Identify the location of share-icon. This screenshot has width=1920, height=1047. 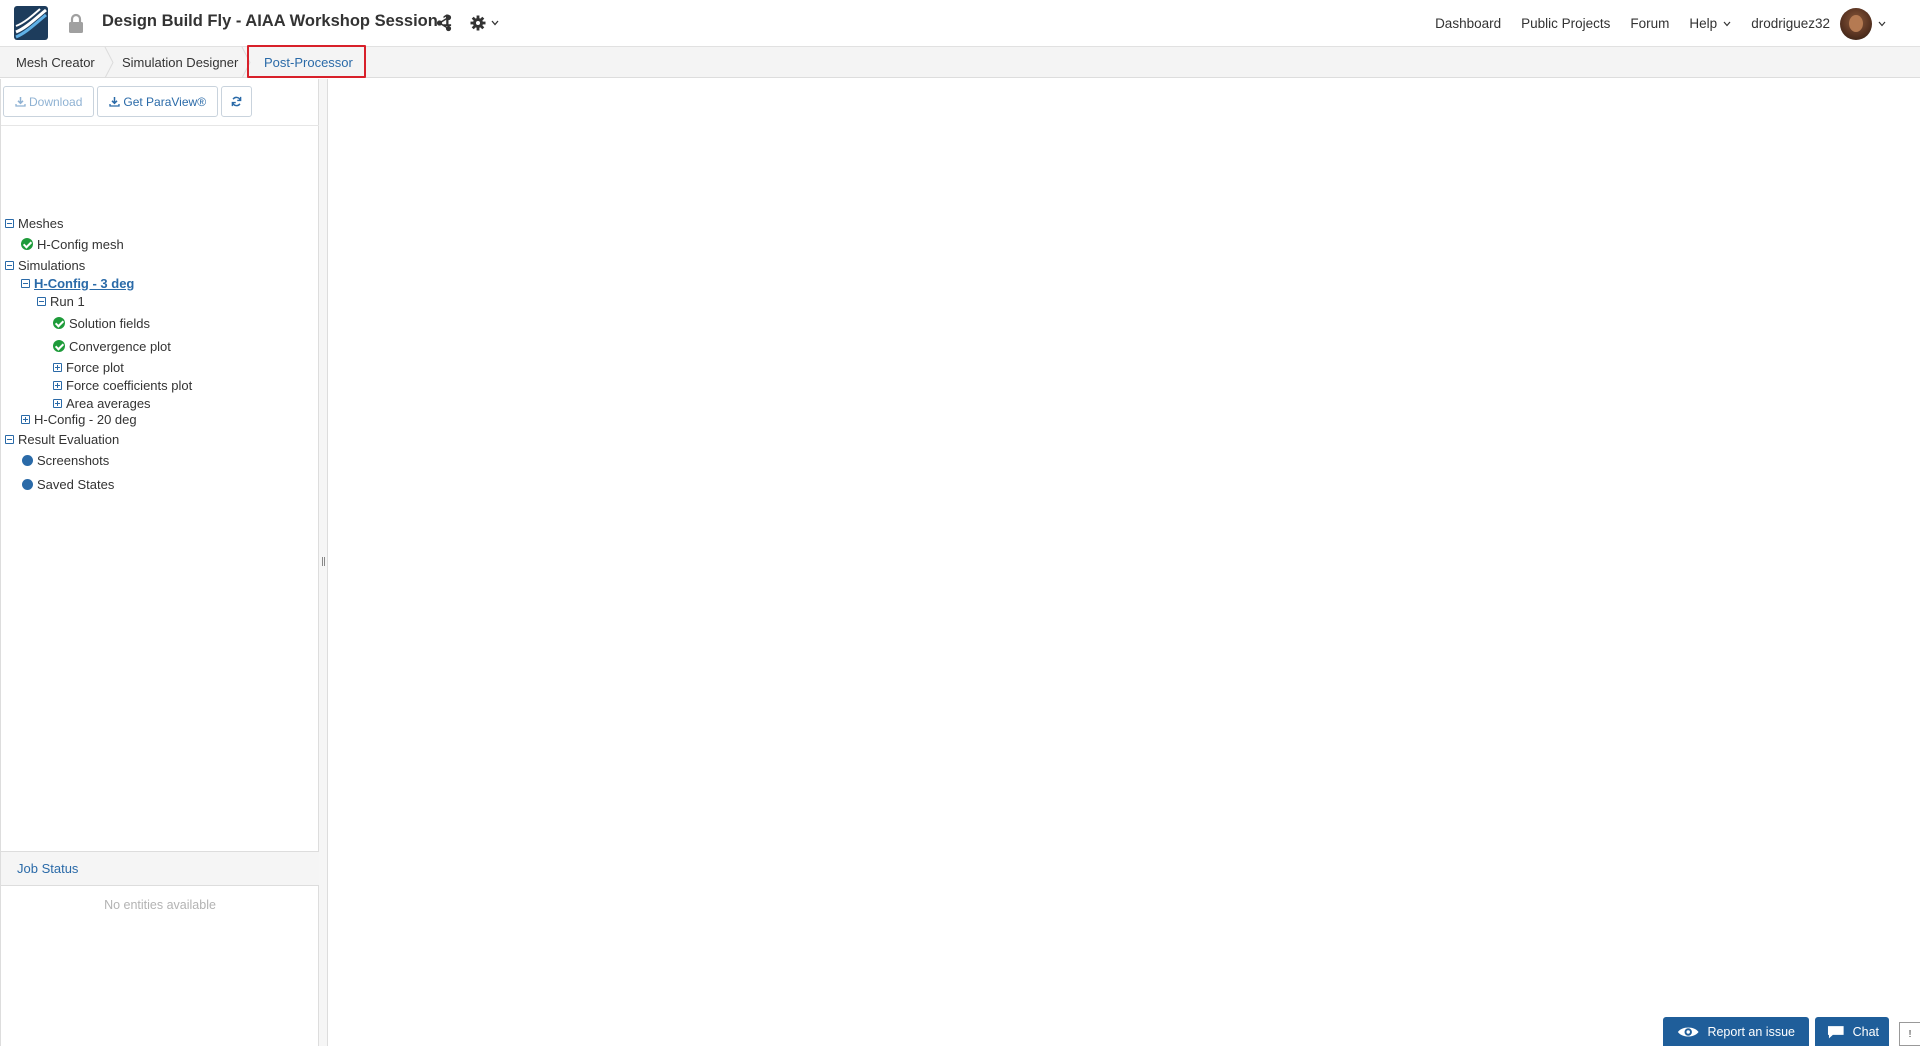
(444, 23).